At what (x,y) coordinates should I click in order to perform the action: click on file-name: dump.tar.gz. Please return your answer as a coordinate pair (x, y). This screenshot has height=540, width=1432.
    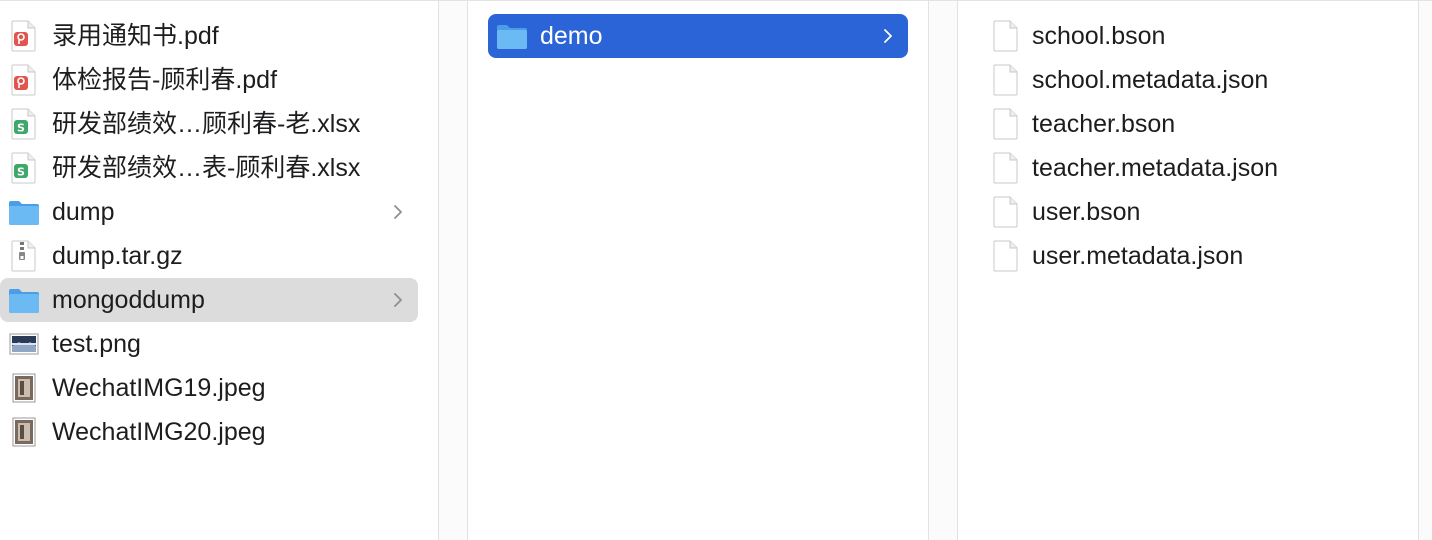
    Looking at the image, I should click on (117, 256).